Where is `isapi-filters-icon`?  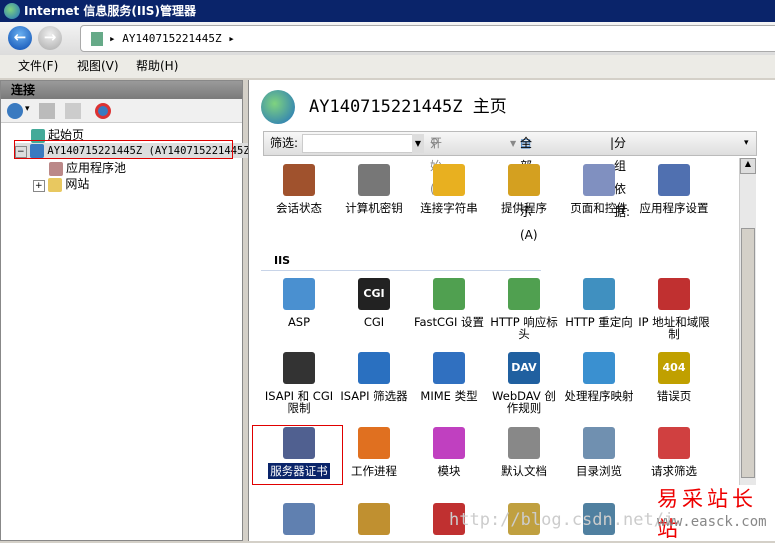 isapi-filters-icon is located at coordinates (374, 368).